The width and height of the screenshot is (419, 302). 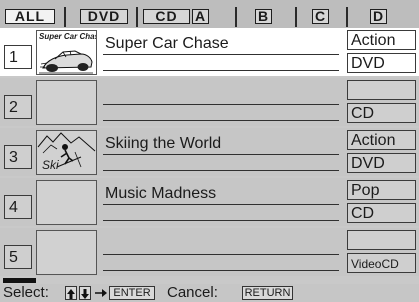 I want to click on row-number: 3, so click(x=18, y=157).